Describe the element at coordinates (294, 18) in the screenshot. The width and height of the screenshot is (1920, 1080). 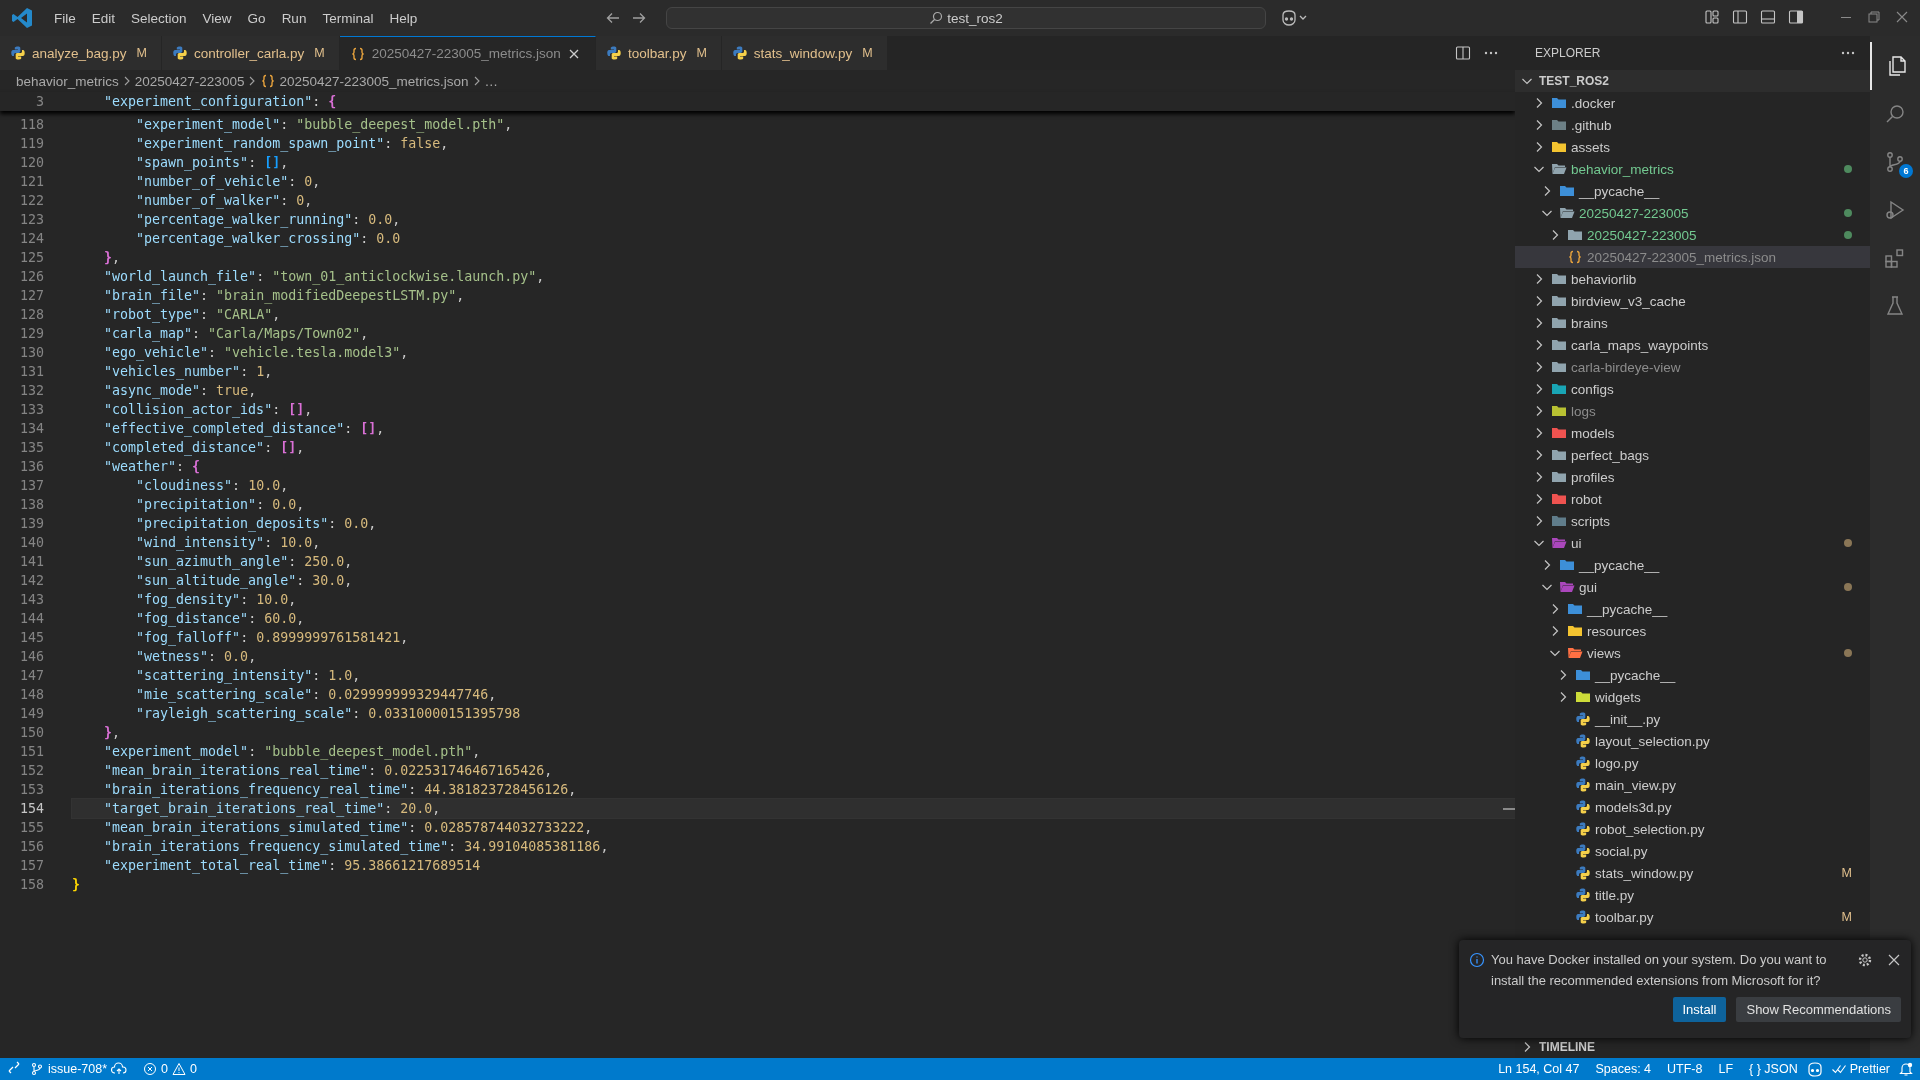
I see `menu-item: Run` at that location.